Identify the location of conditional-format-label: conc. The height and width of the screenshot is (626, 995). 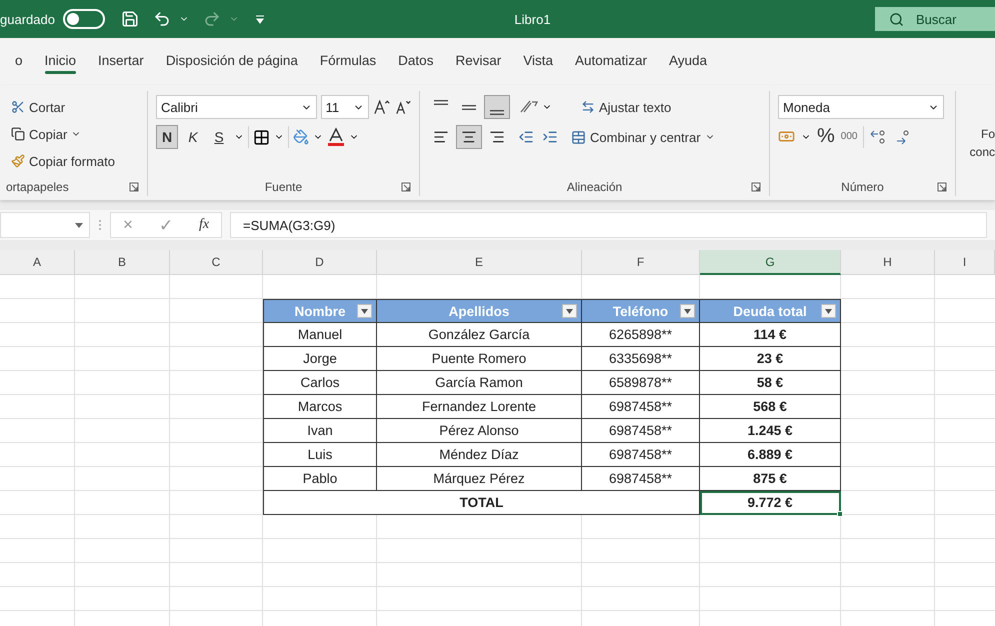
(982, 151).